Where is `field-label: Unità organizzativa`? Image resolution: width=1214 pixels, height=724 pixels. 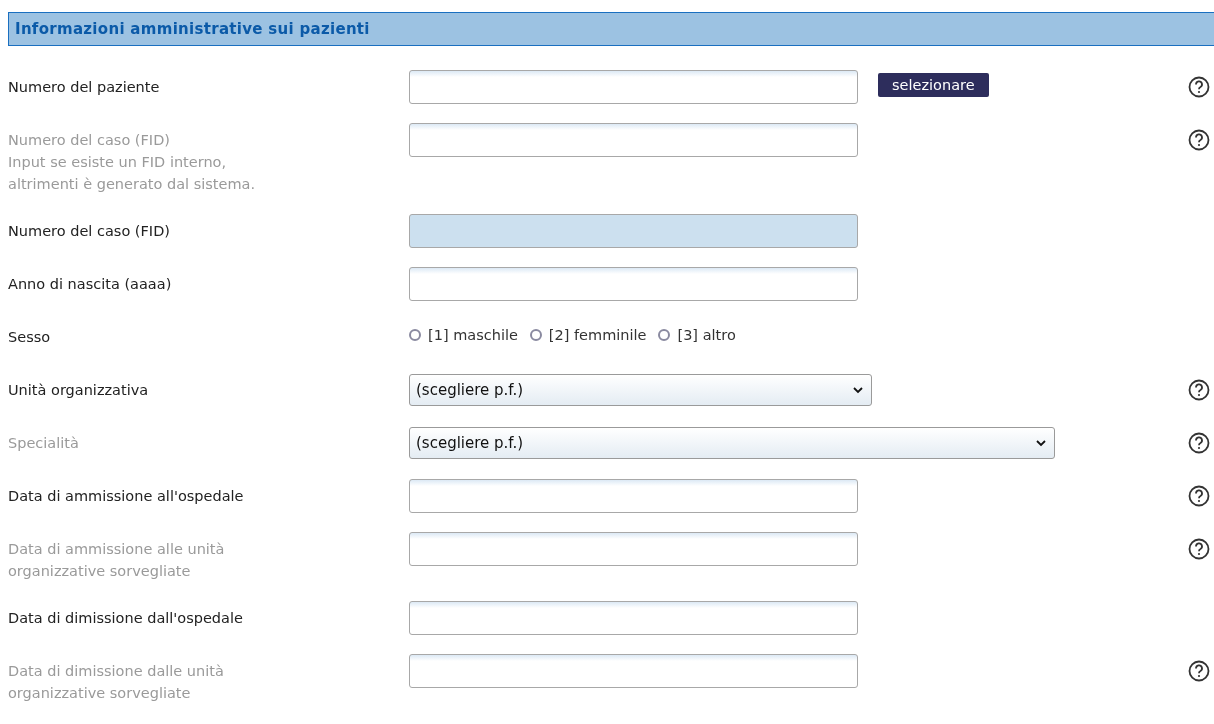
field-label: Unità organizzativa is located at coordinates (79, 390).